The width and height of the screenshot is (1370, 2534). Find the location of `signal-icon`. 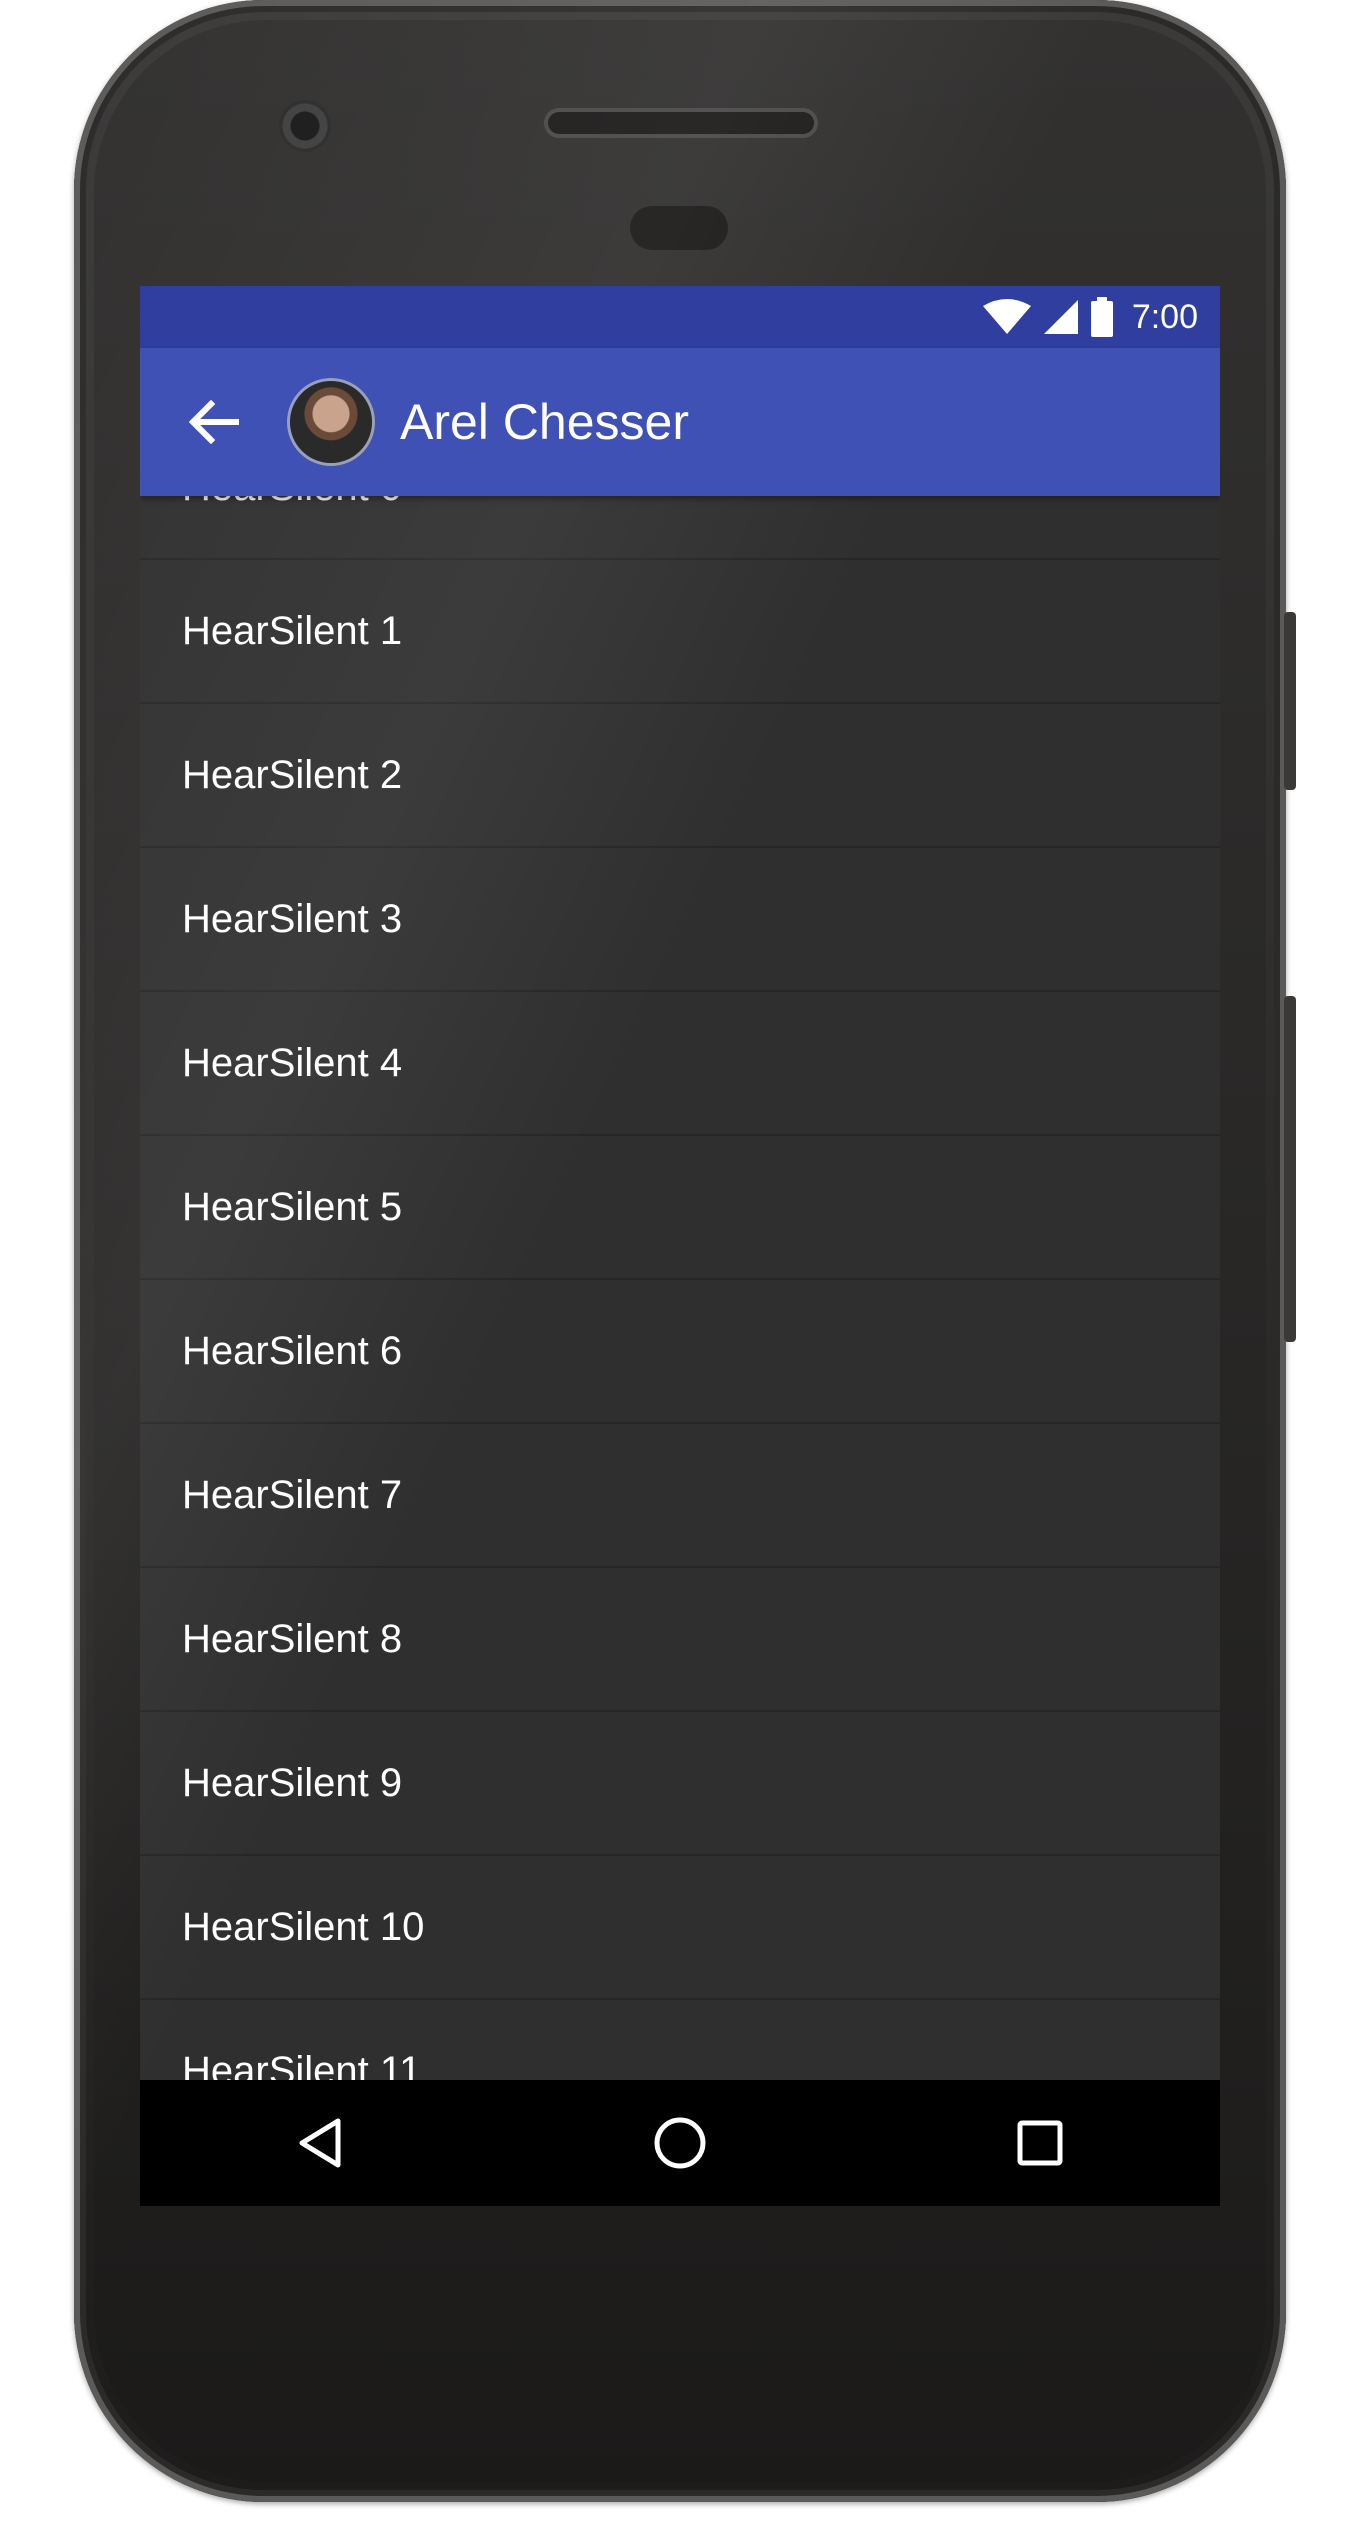

signal-icon is located at coordinates (1061, 317).